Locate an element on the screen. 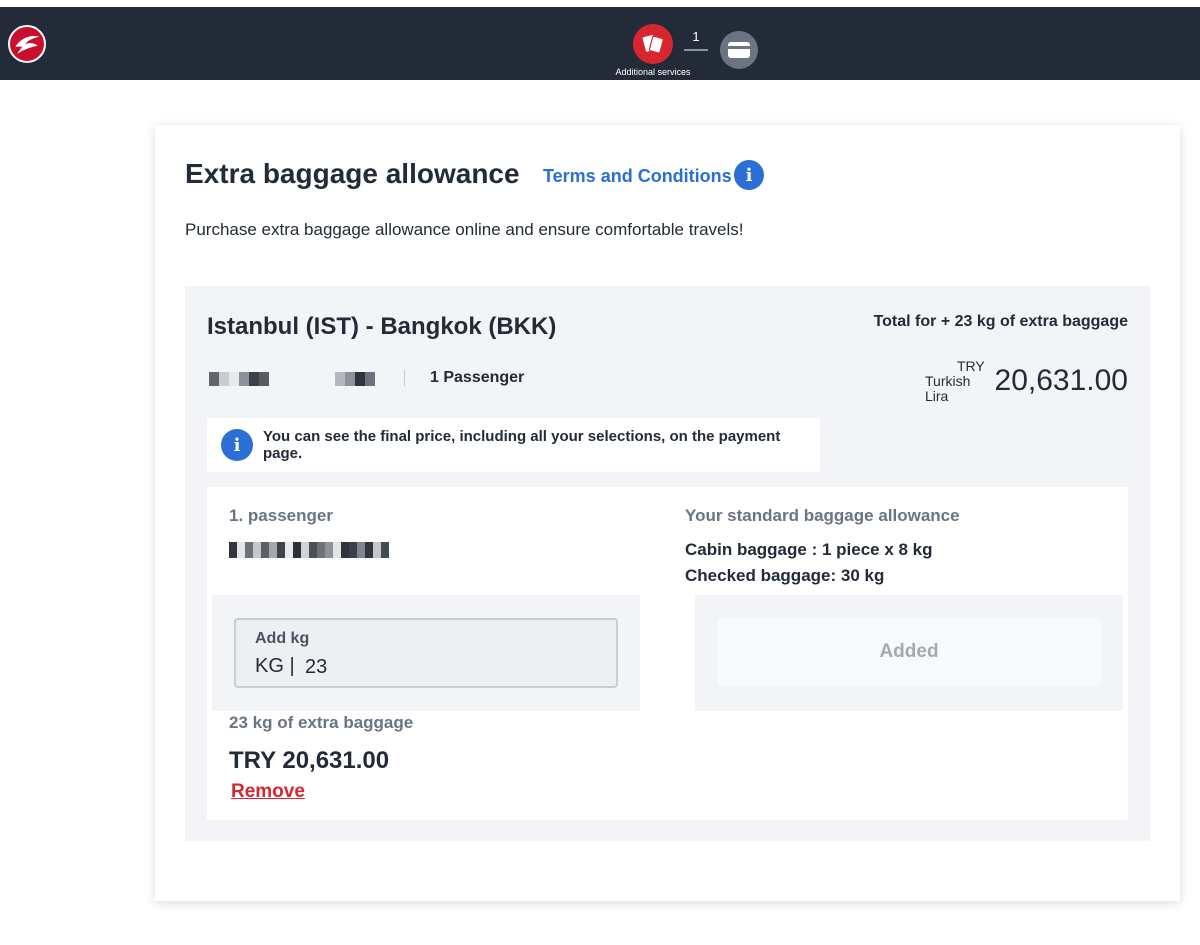  standard-allowance-title: Your standard baggage allowance is located at coordinates (822, 515).